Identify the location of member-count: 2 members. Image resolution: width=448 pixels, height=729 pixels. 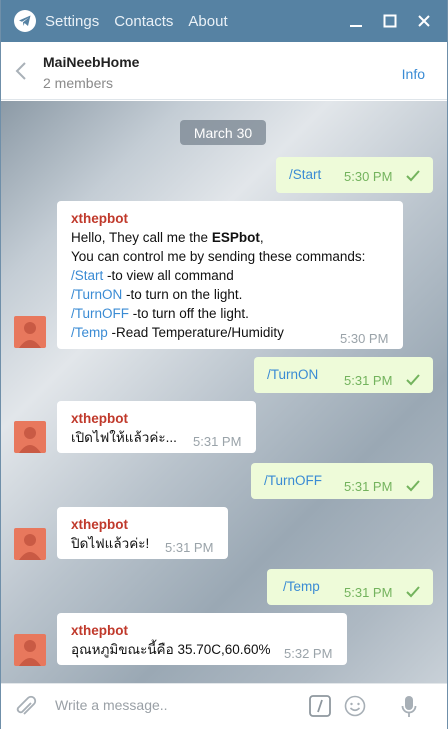
(78, 83).